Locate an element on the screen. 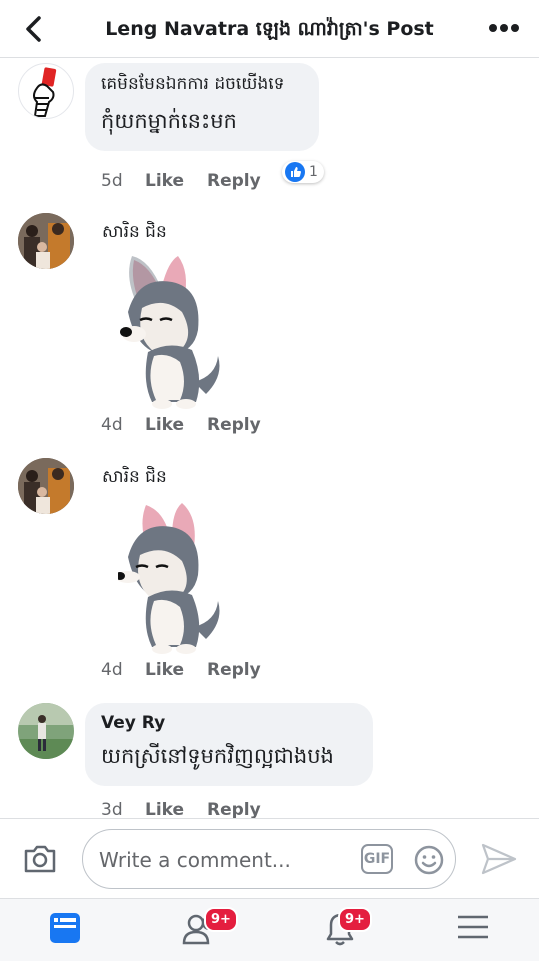  menu-icon is located at coordinates (473, 927).